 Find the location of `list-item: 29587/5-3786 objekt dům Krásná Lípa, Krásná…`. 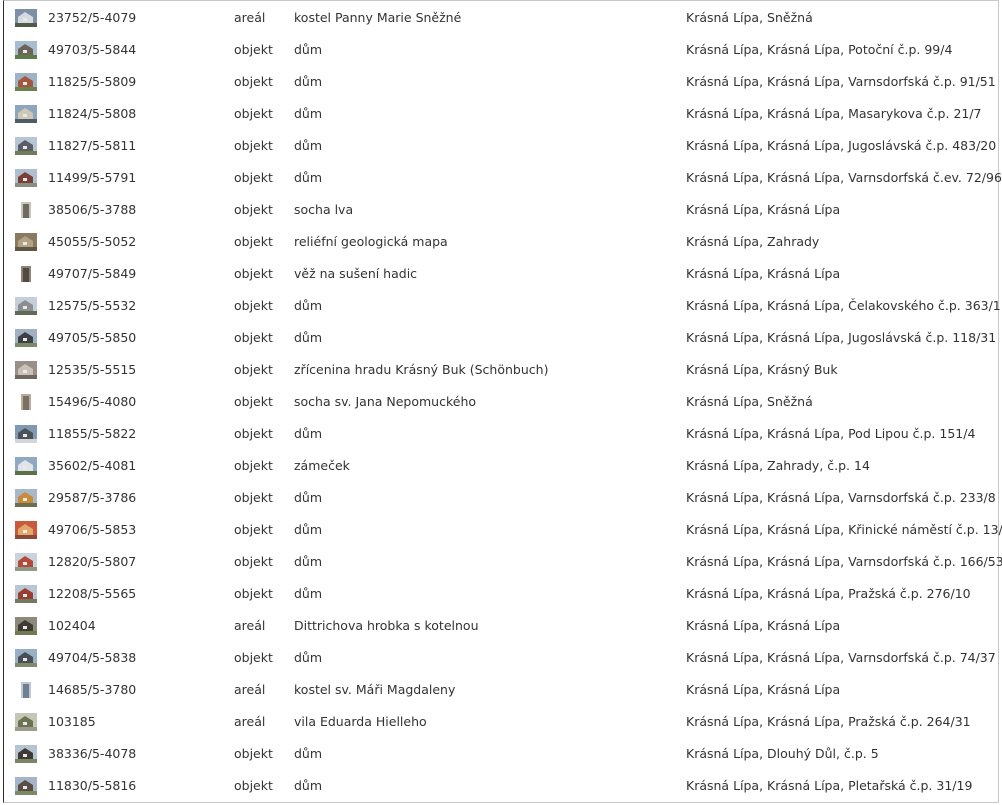

list-item: 29587/5-3786 objekt dům Krásná Lípa, Krásná… is located at coordinates (500, 498).